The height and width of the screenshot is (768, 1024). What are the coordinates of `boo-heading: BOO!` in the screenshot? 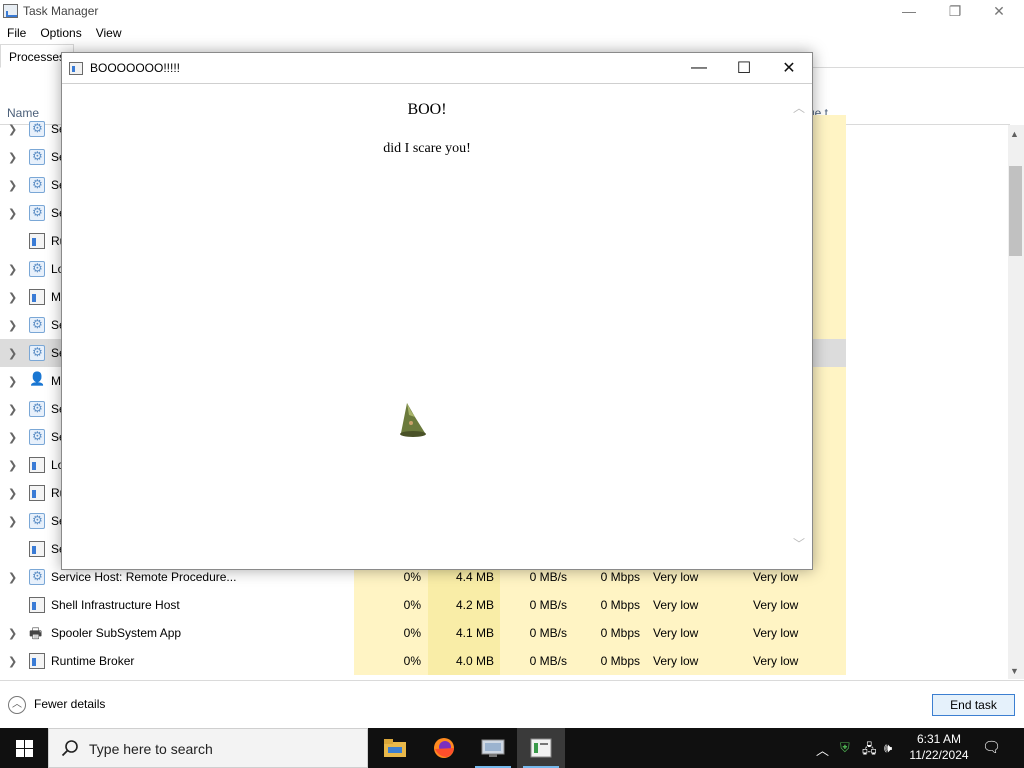 It's located at (427, 109).